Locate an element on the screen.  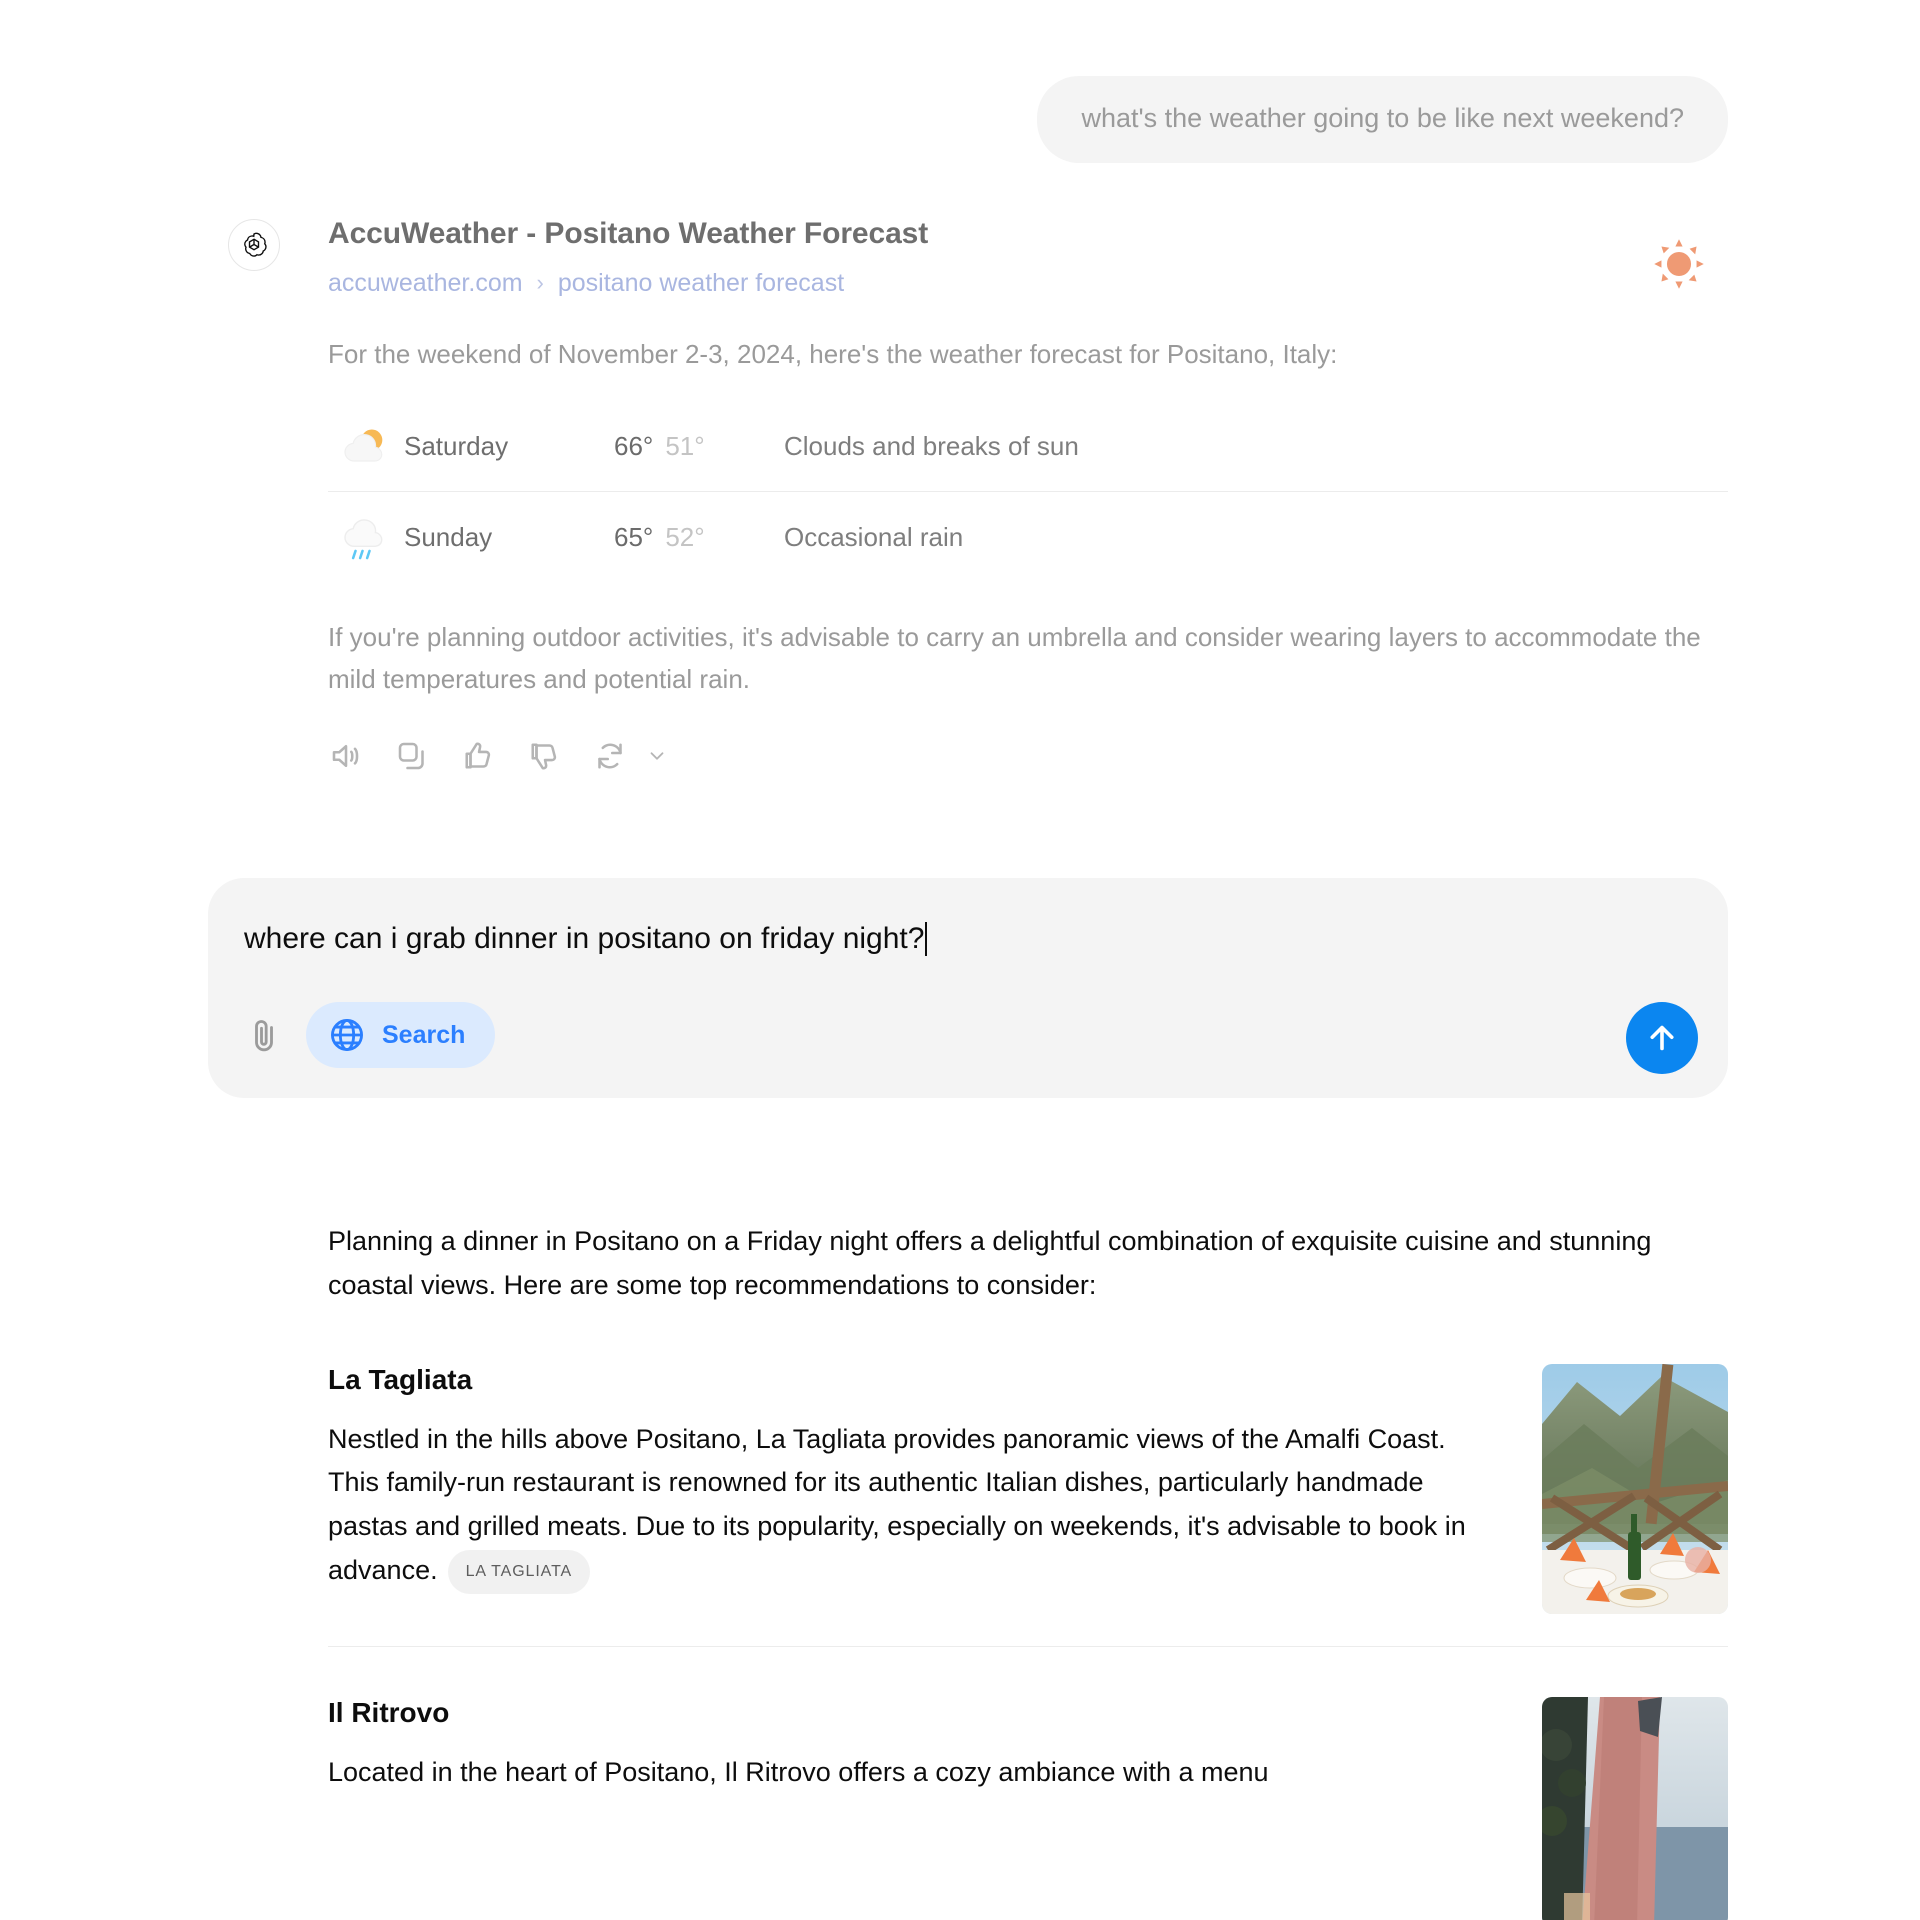
paperclip-icon is located at coordinates (264, 1035).